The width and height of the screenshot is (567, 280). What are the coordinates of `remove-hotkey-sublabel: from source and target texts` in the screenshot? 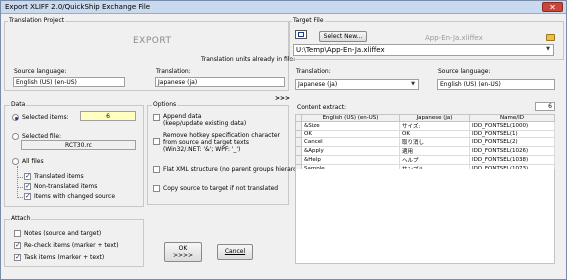 It's located at (206, 142).